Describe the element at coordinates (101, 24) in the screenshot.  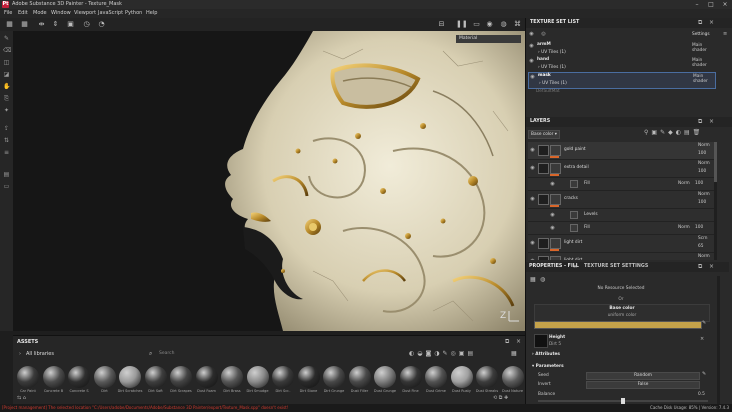
I see `camera-reset-icon: ◔` at that location.